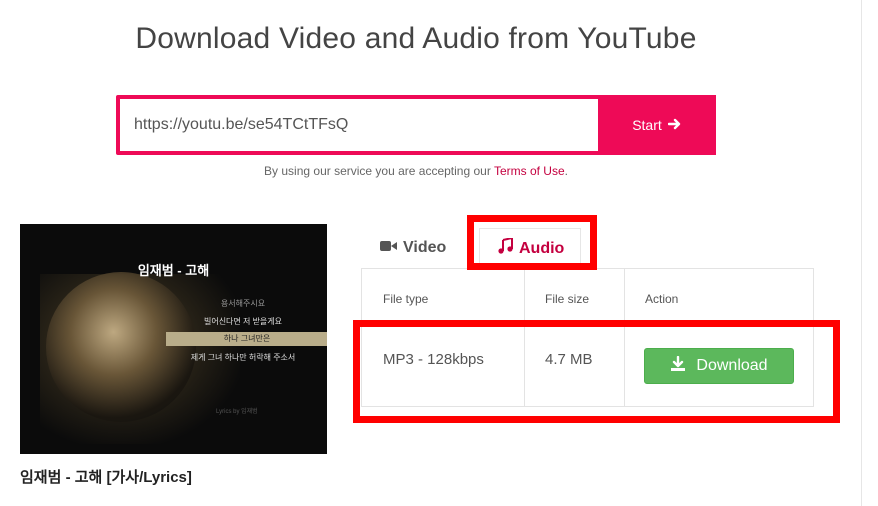  I want to click on terms-of-use-link: Terms of Use, so click(529, 171).